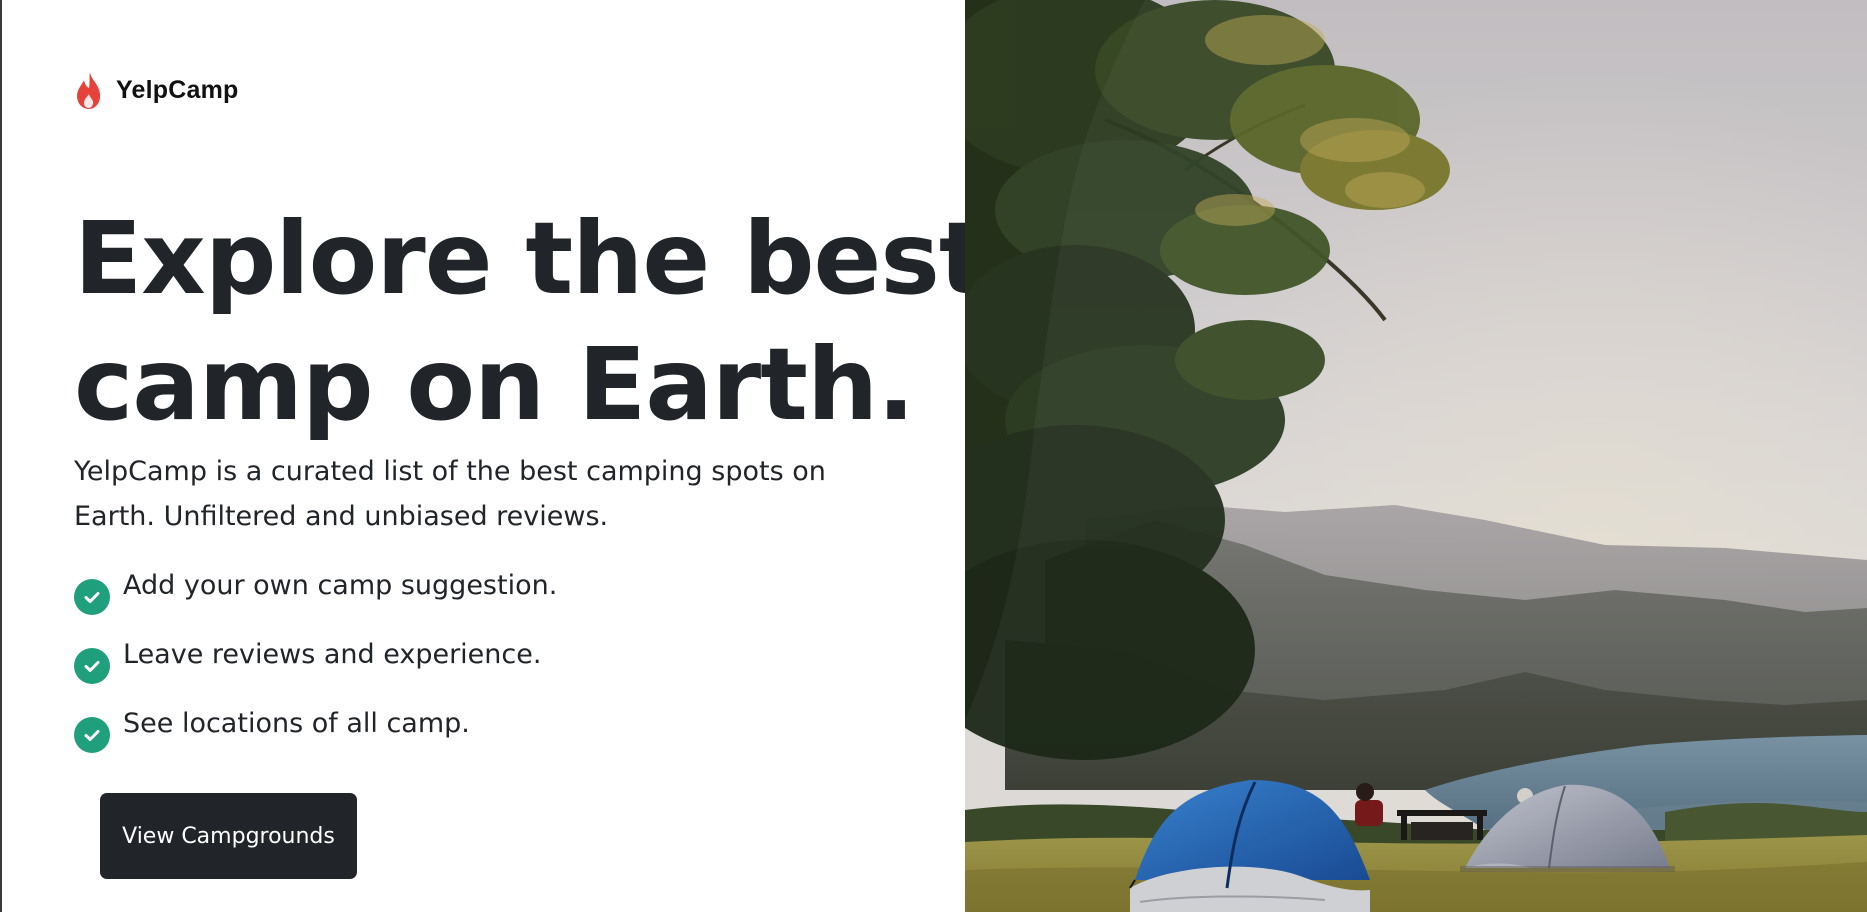 This screenshot has width=1867, height=912. Describe the element at coordinates (89, 90) in the screenshot. I see `flame-icon` at that location.